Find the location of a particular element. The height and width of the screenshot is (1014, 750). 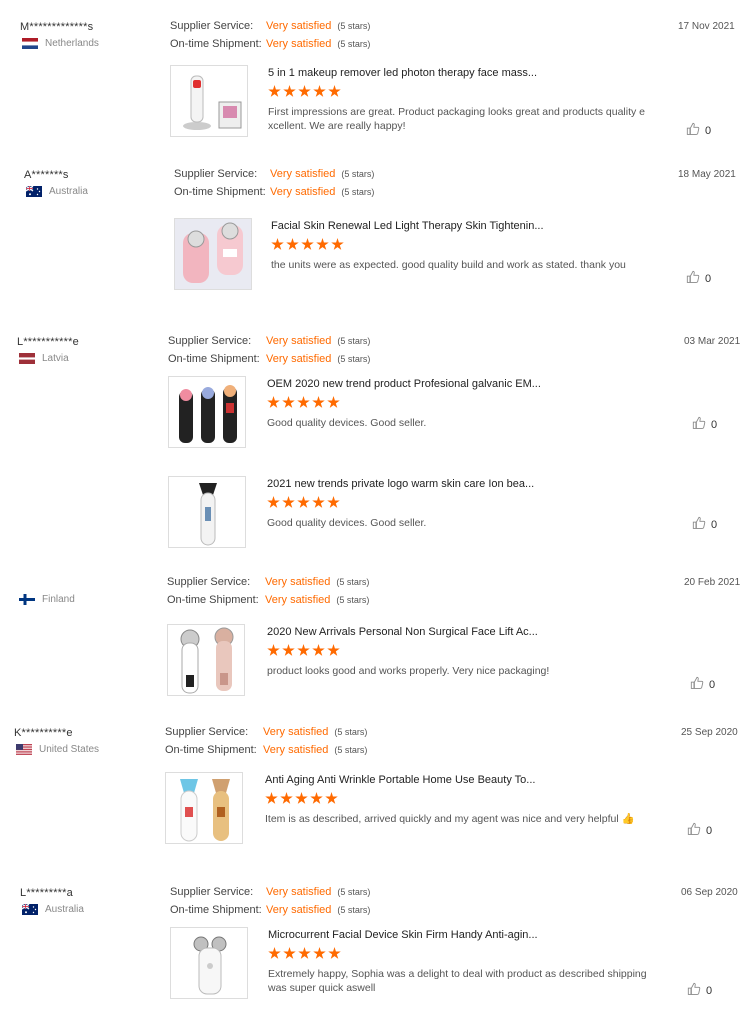

gold-white-devices-image is located at coordinates (204, 808).